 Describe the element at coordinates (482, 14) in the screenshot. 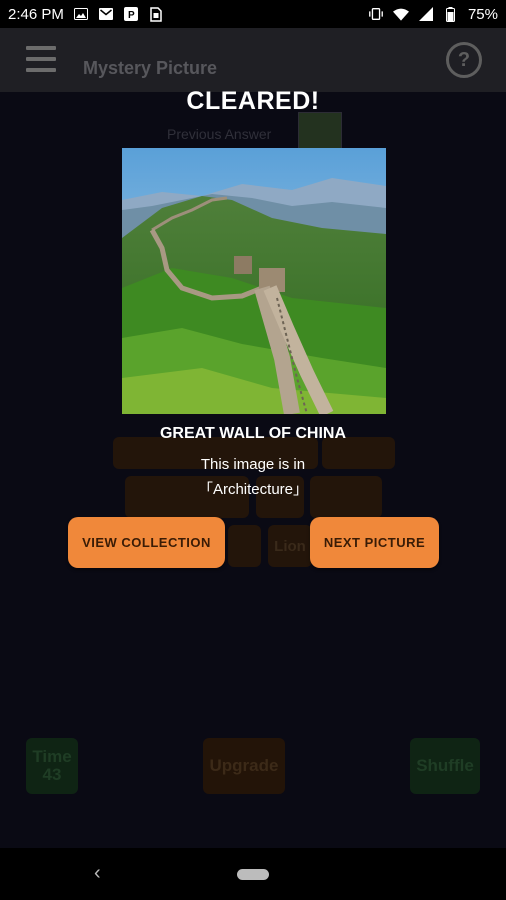

I see `battery-percent: 75%` at that location.